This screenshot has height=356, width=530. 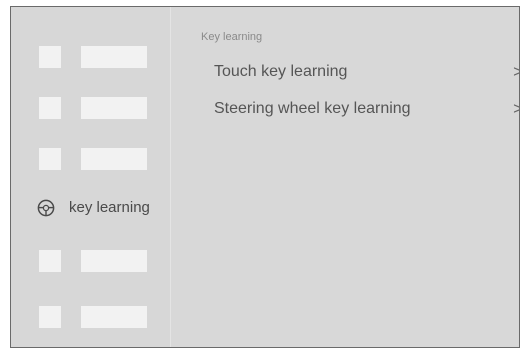 What do you see at coordinates (232, 37) in the screenshot?
I see `section-title: Key learning` at bounding box center [232, 37].